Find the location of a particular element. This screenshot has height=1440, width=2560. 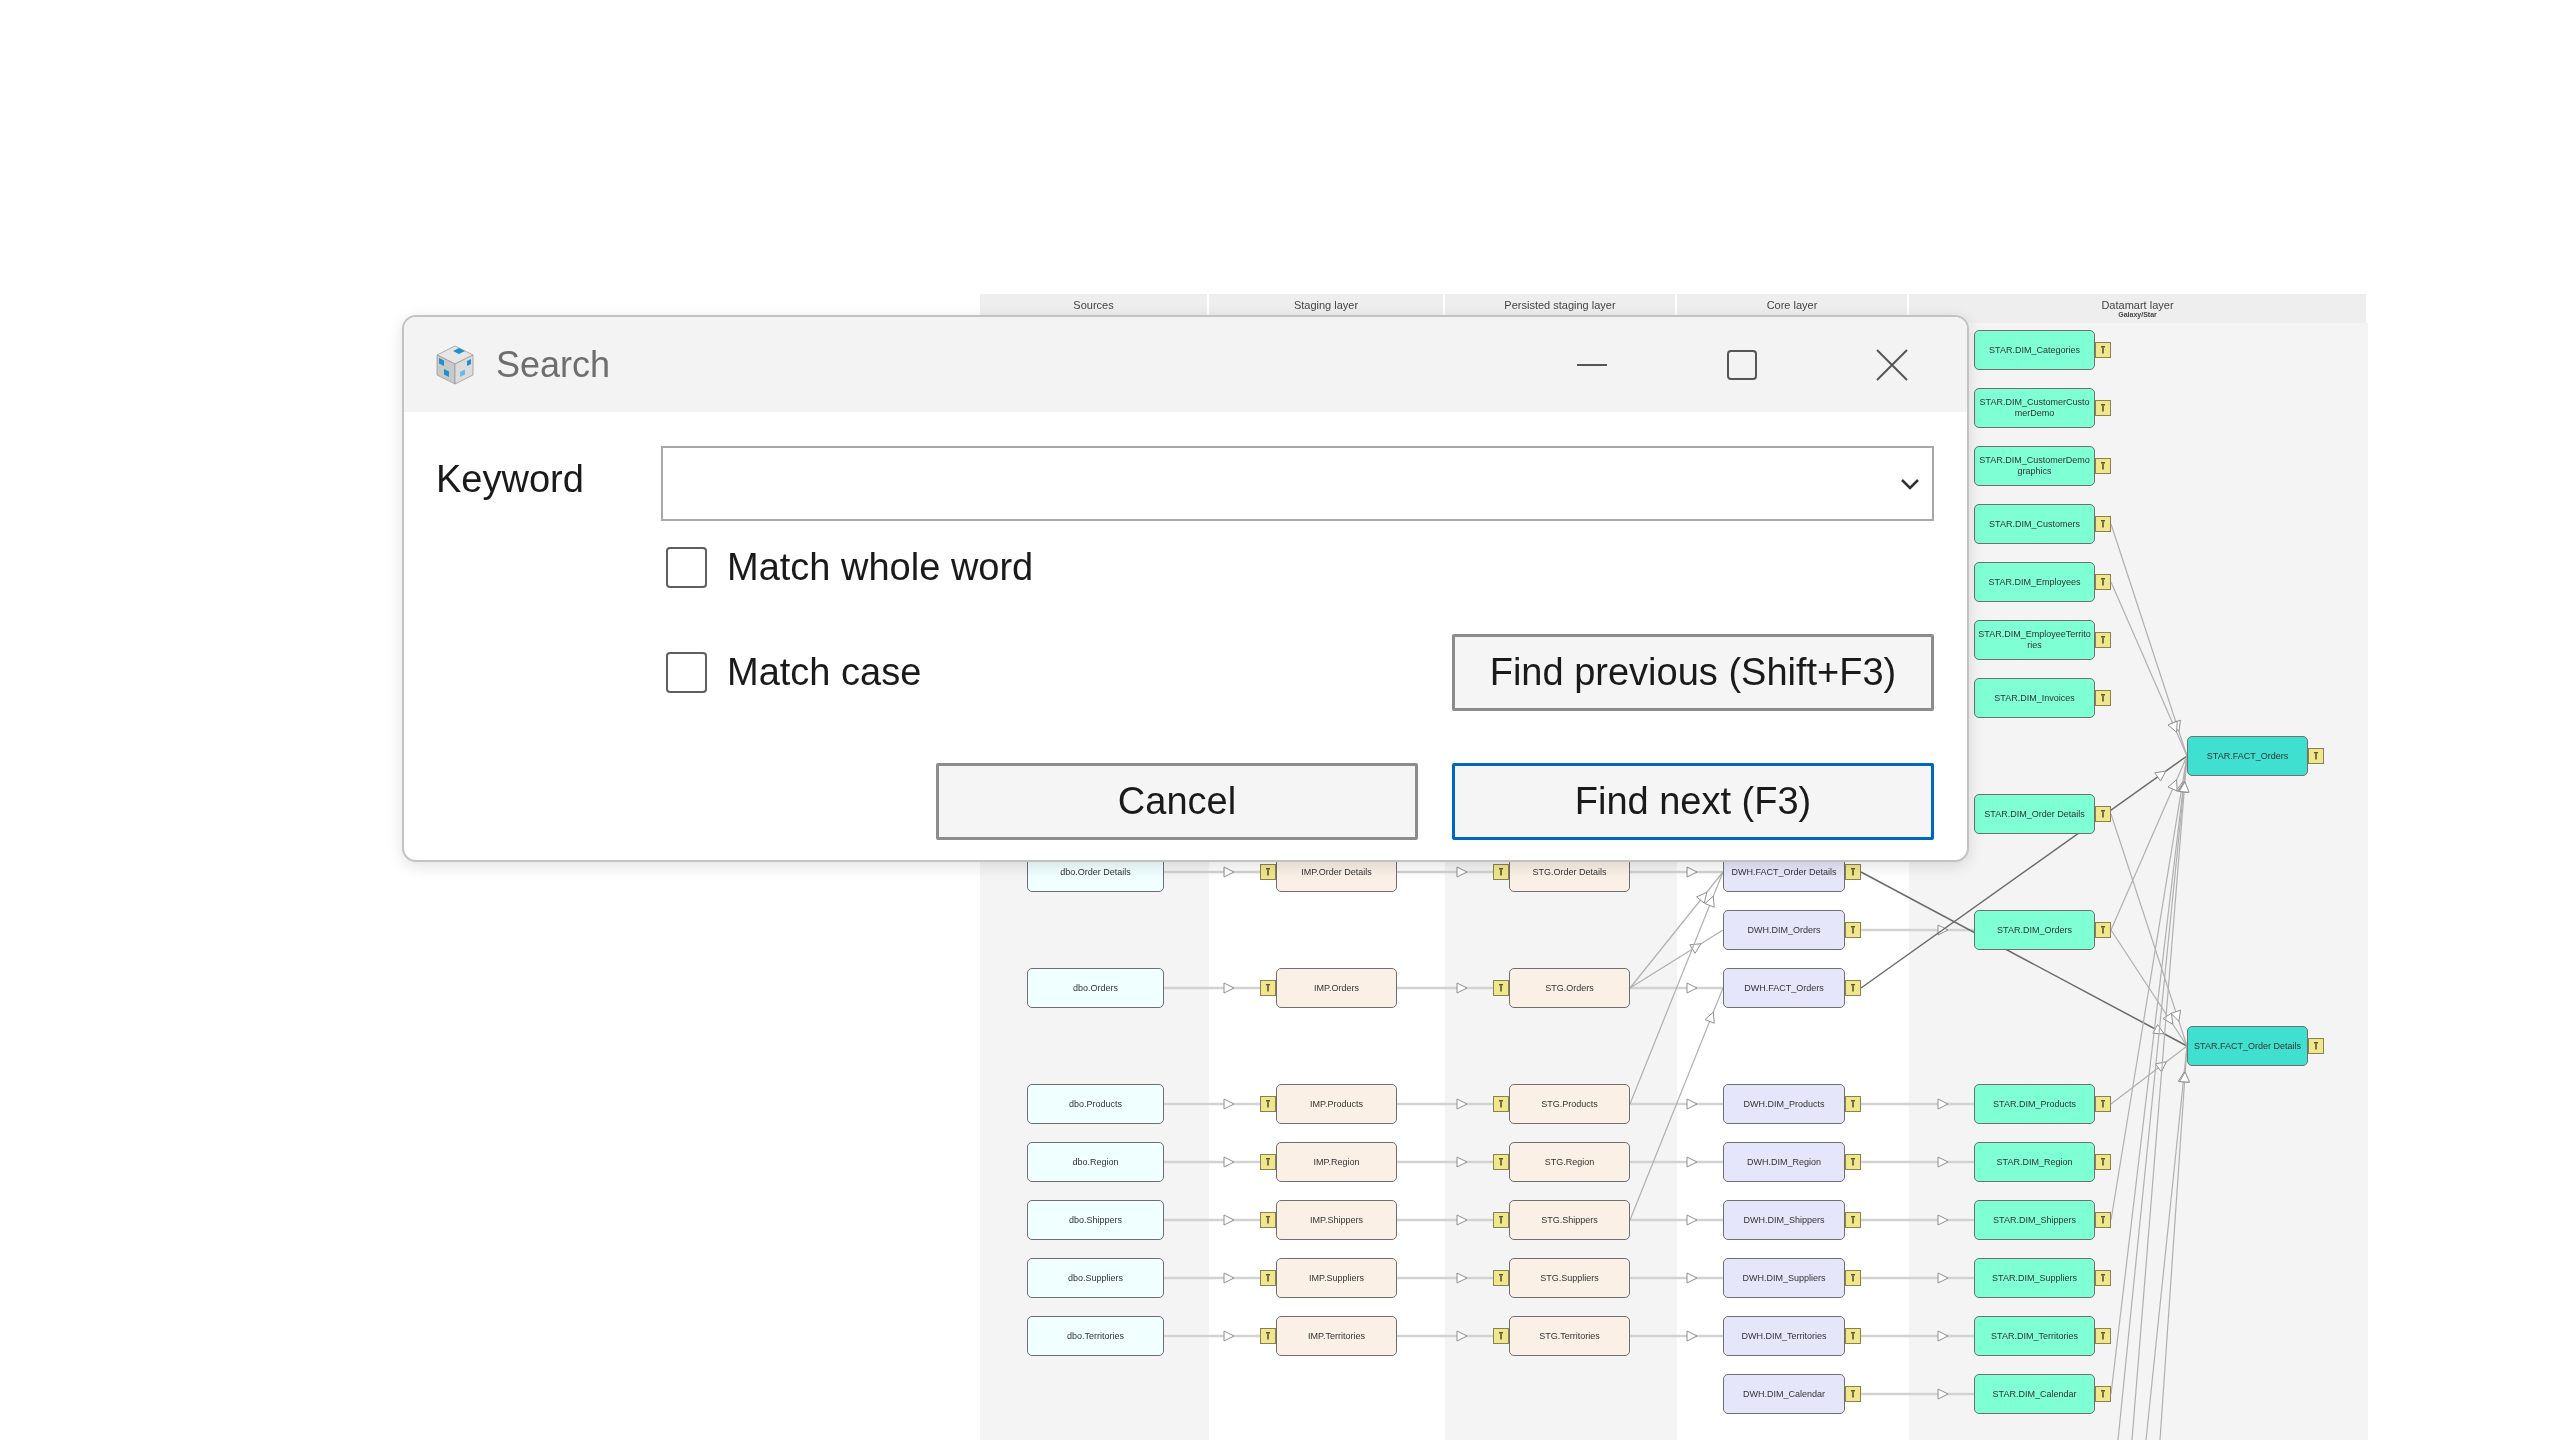

window-title: Search is located at coordinates (553, 364).